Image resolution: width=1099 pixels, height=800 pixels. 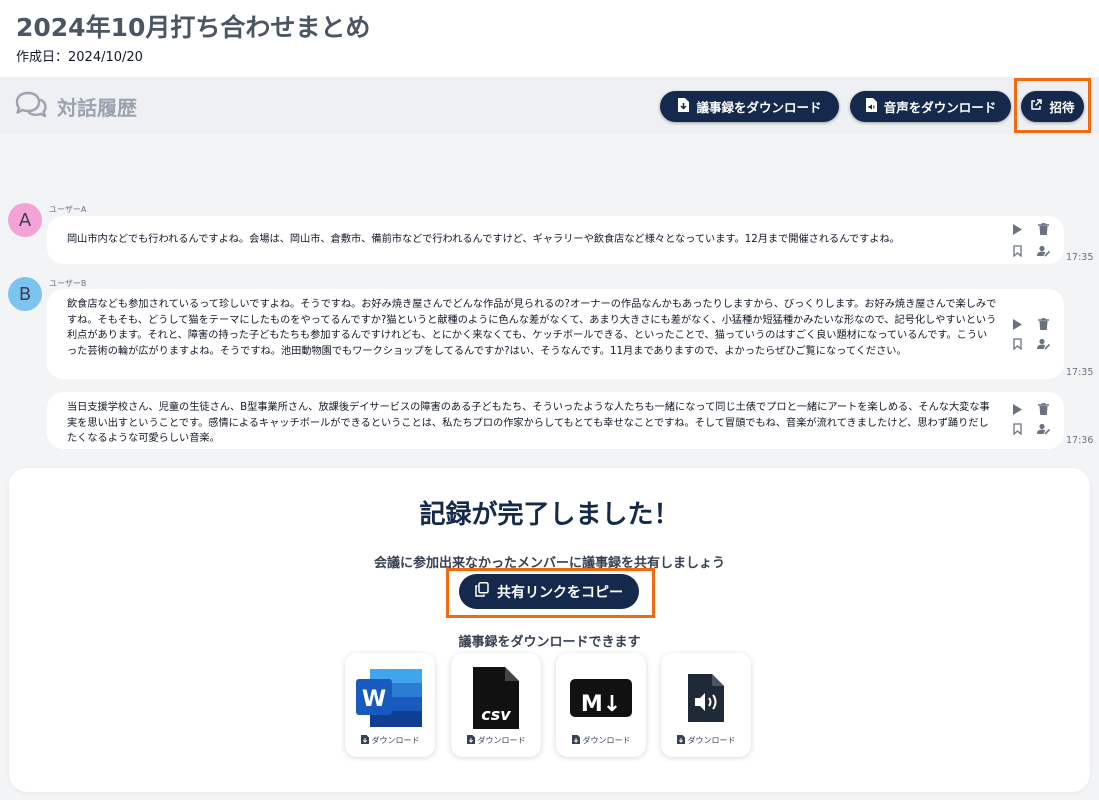 What do you see at coordinates (1080, 440) in the screenshot?
I see `message-time: 17:36` at bounding box center [1080, 440].